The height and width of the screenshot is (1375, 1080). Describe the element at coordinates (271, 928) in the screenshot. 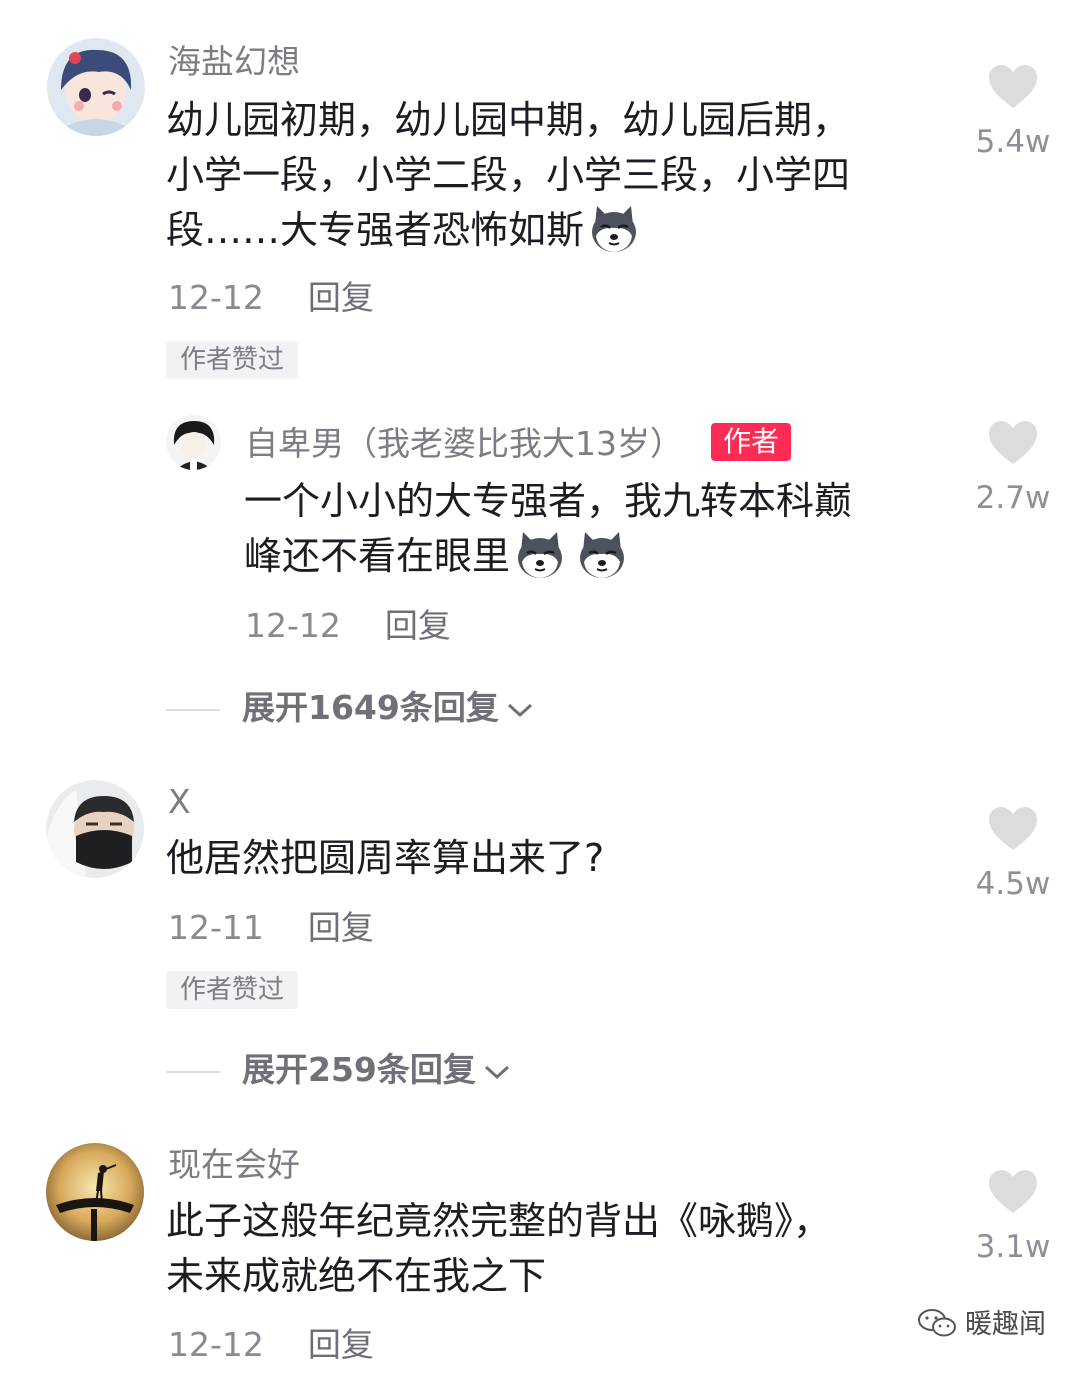

I see `comment-meta: 12-11 回复` at that location.